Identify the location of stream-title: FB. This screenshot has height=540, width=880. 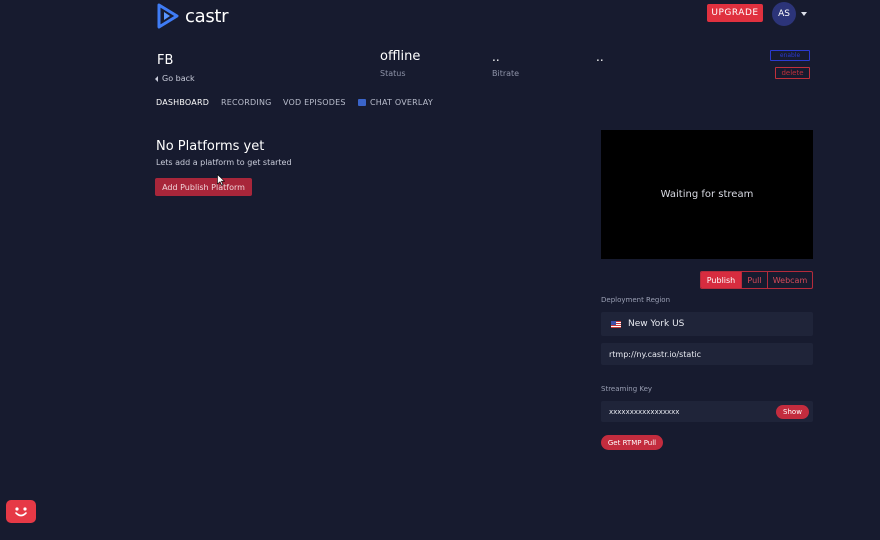
(165, 60).